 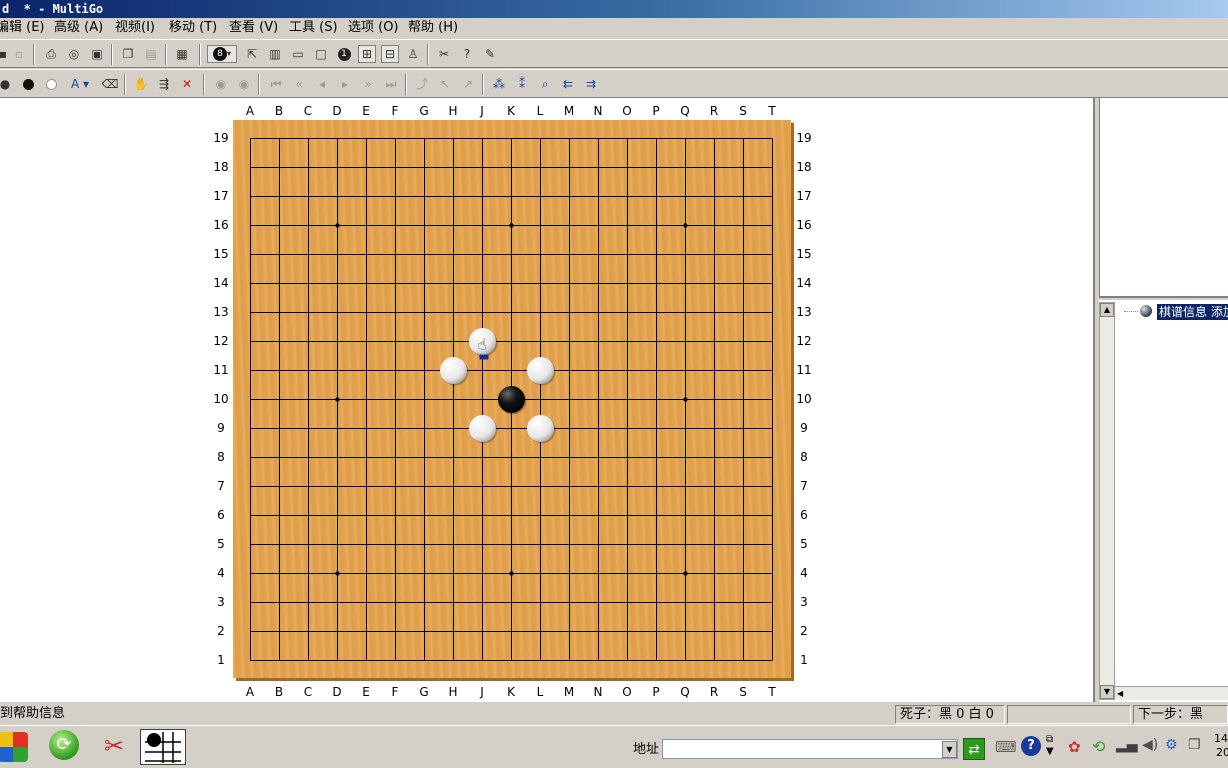 What do you see at coordinates (222, 54) in the screenshot?
I see `move-number-icon: 8 ▾` at bounding box center [222, 54].